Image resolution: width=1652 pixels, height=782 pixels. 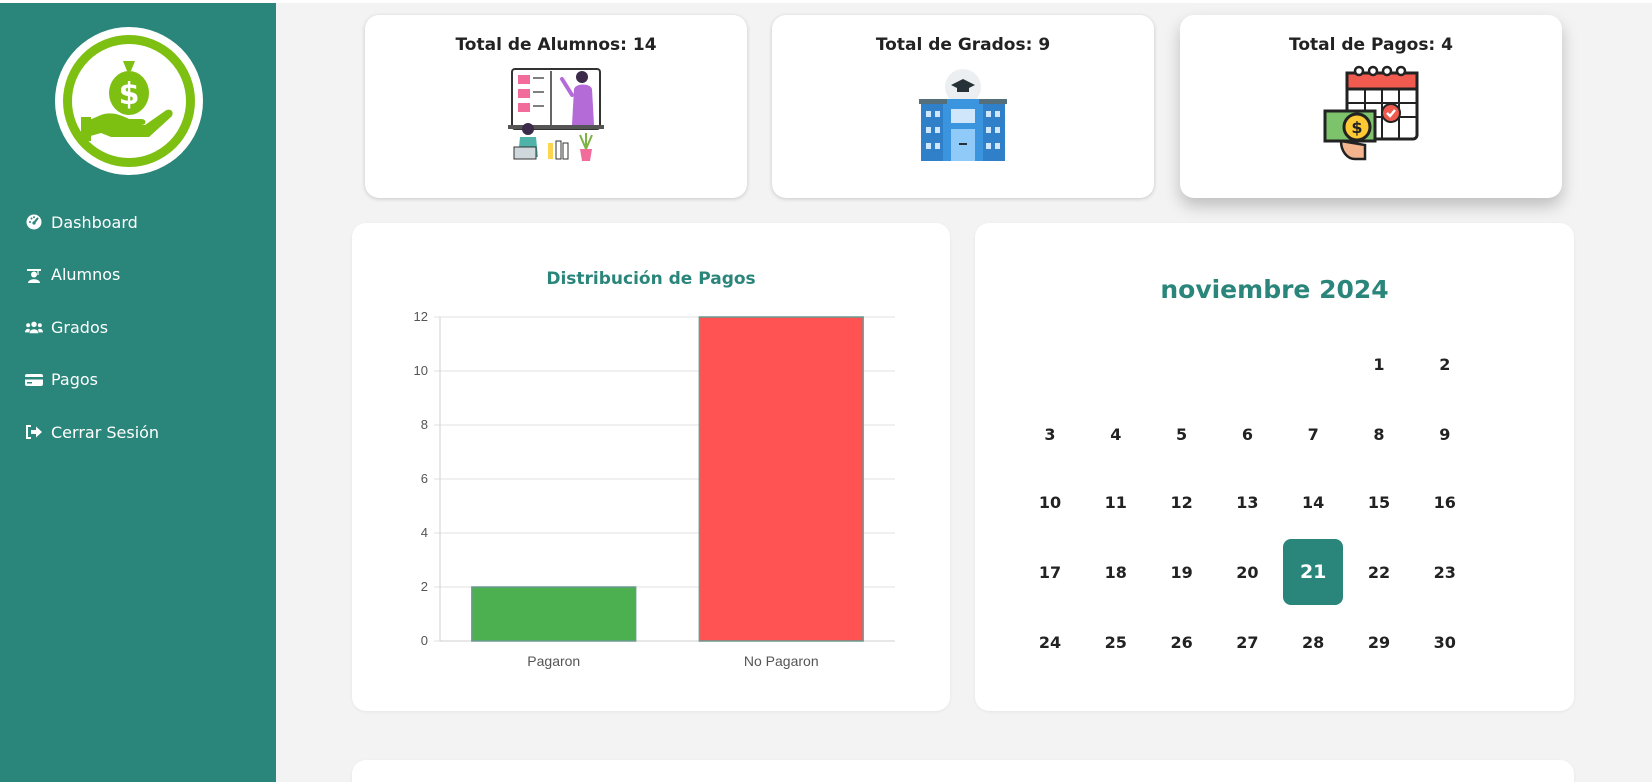 What do you see at coordinates (654, 489) in the screenshot?
I see `bar-chart: 0 2 4 6 8 10 12 Pagaron No Pagaron` at bounding box center [654, 489].